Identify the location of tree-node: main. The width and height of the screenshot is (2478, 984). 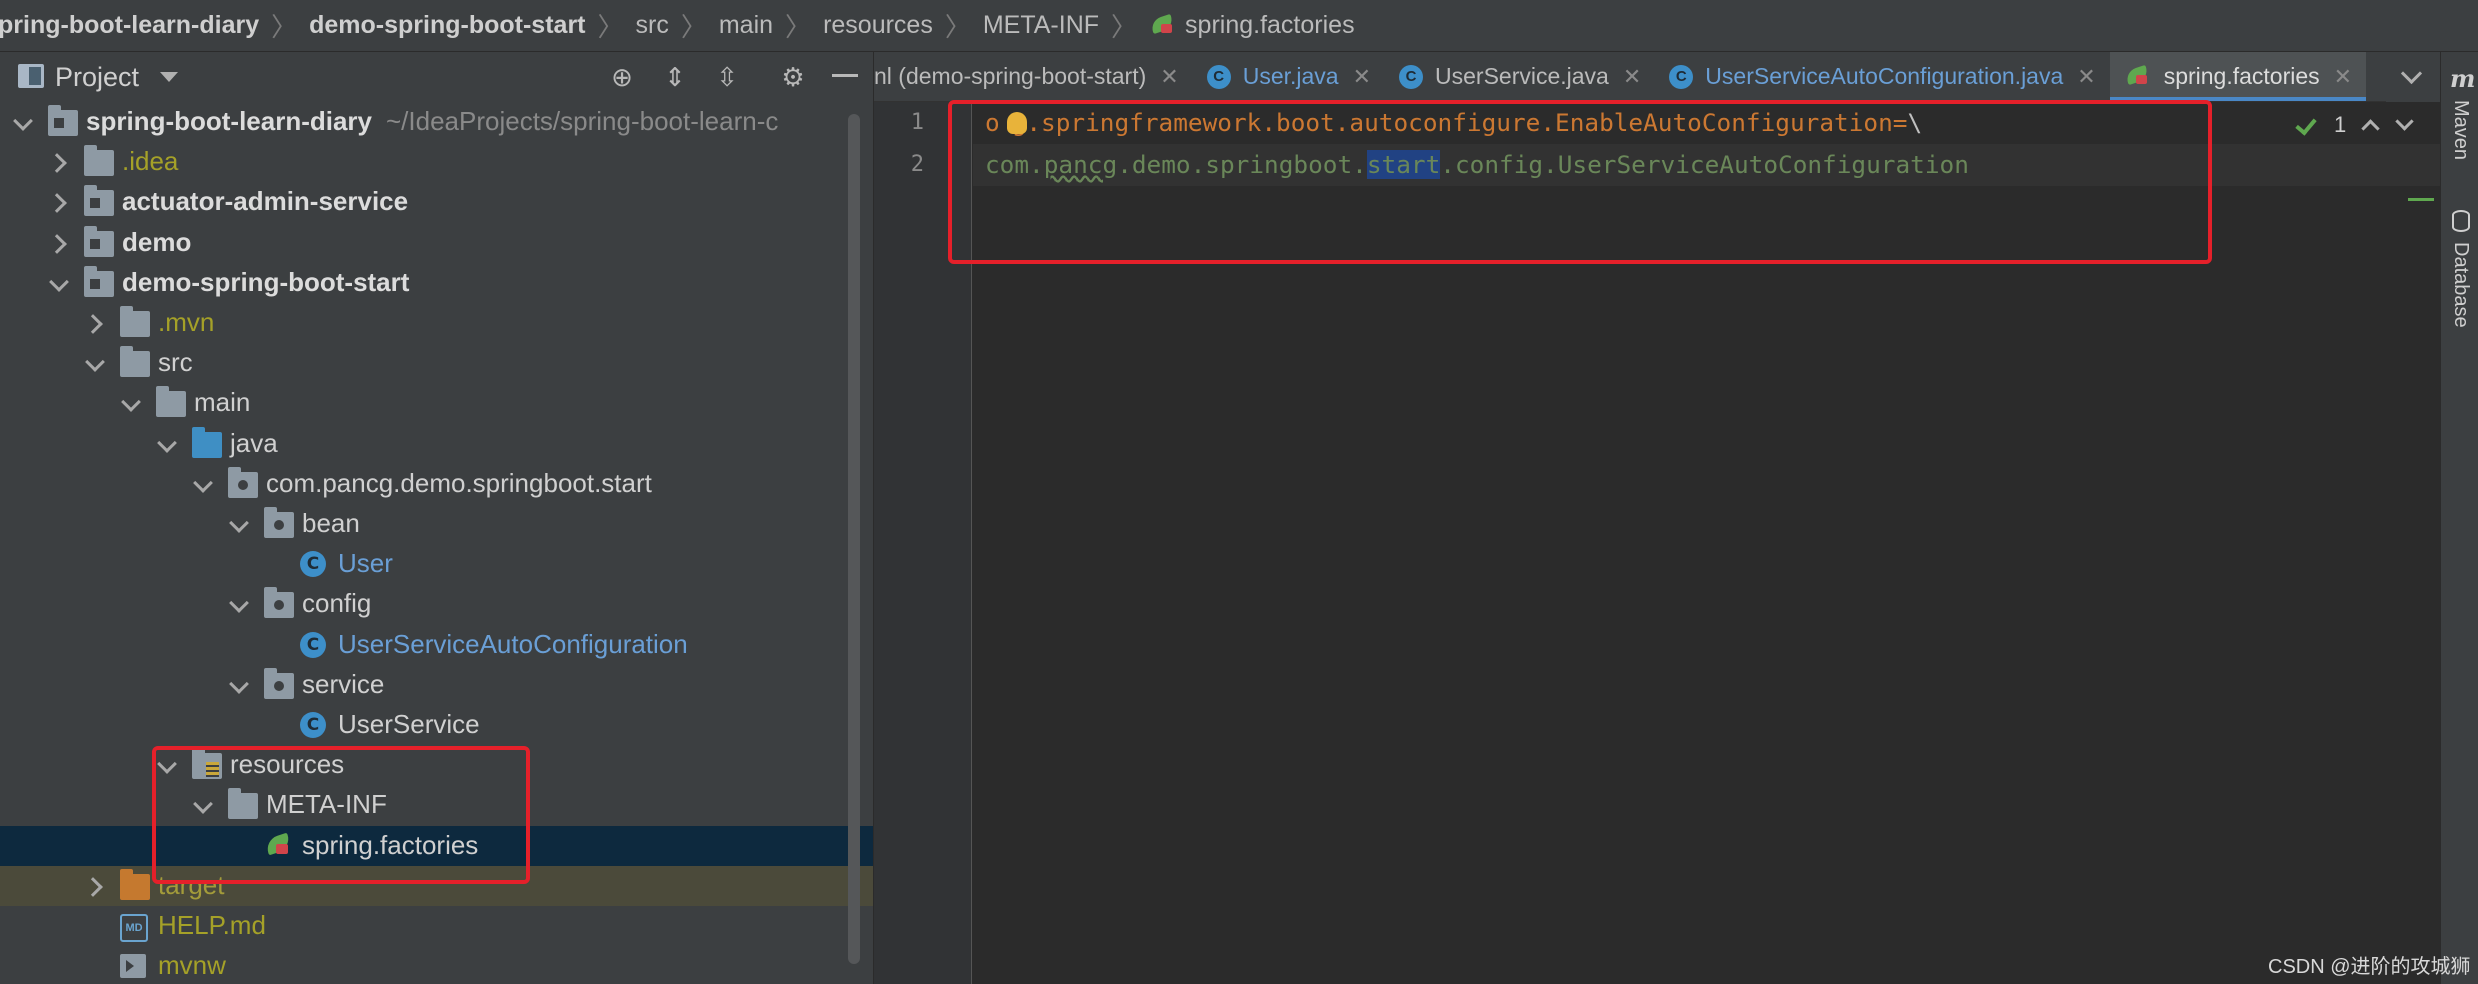
(436, 403).